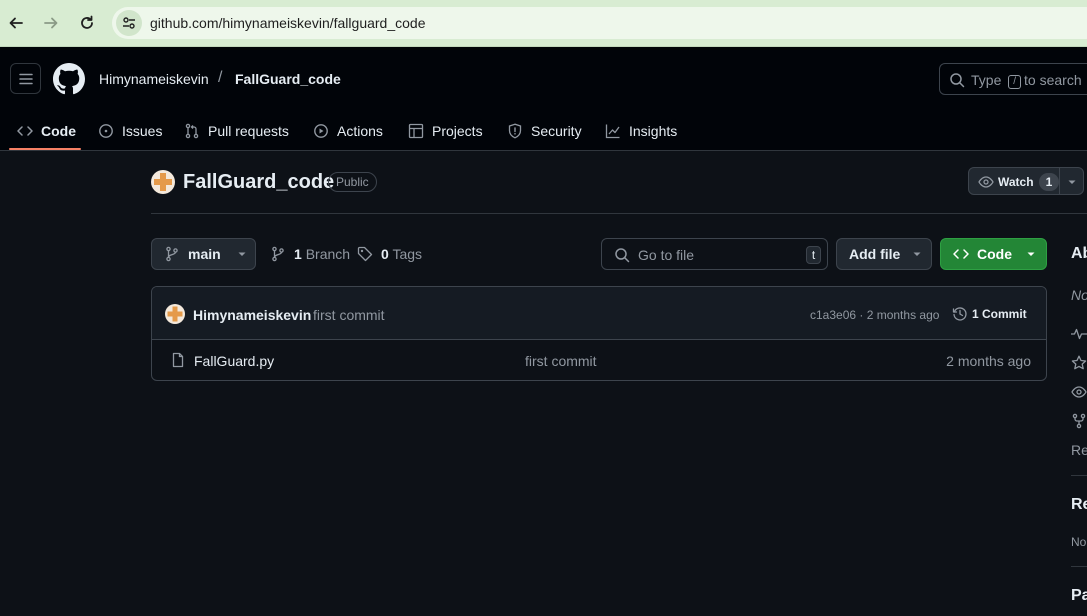 The height and width of the screenshot is (616, 1087). I want to click on play-icon, so click(321, 131).